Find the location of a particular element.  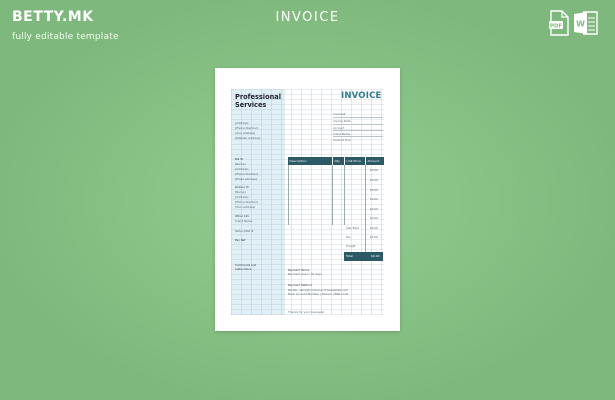

word-icon-label: W is located at coordinates (580, 24).